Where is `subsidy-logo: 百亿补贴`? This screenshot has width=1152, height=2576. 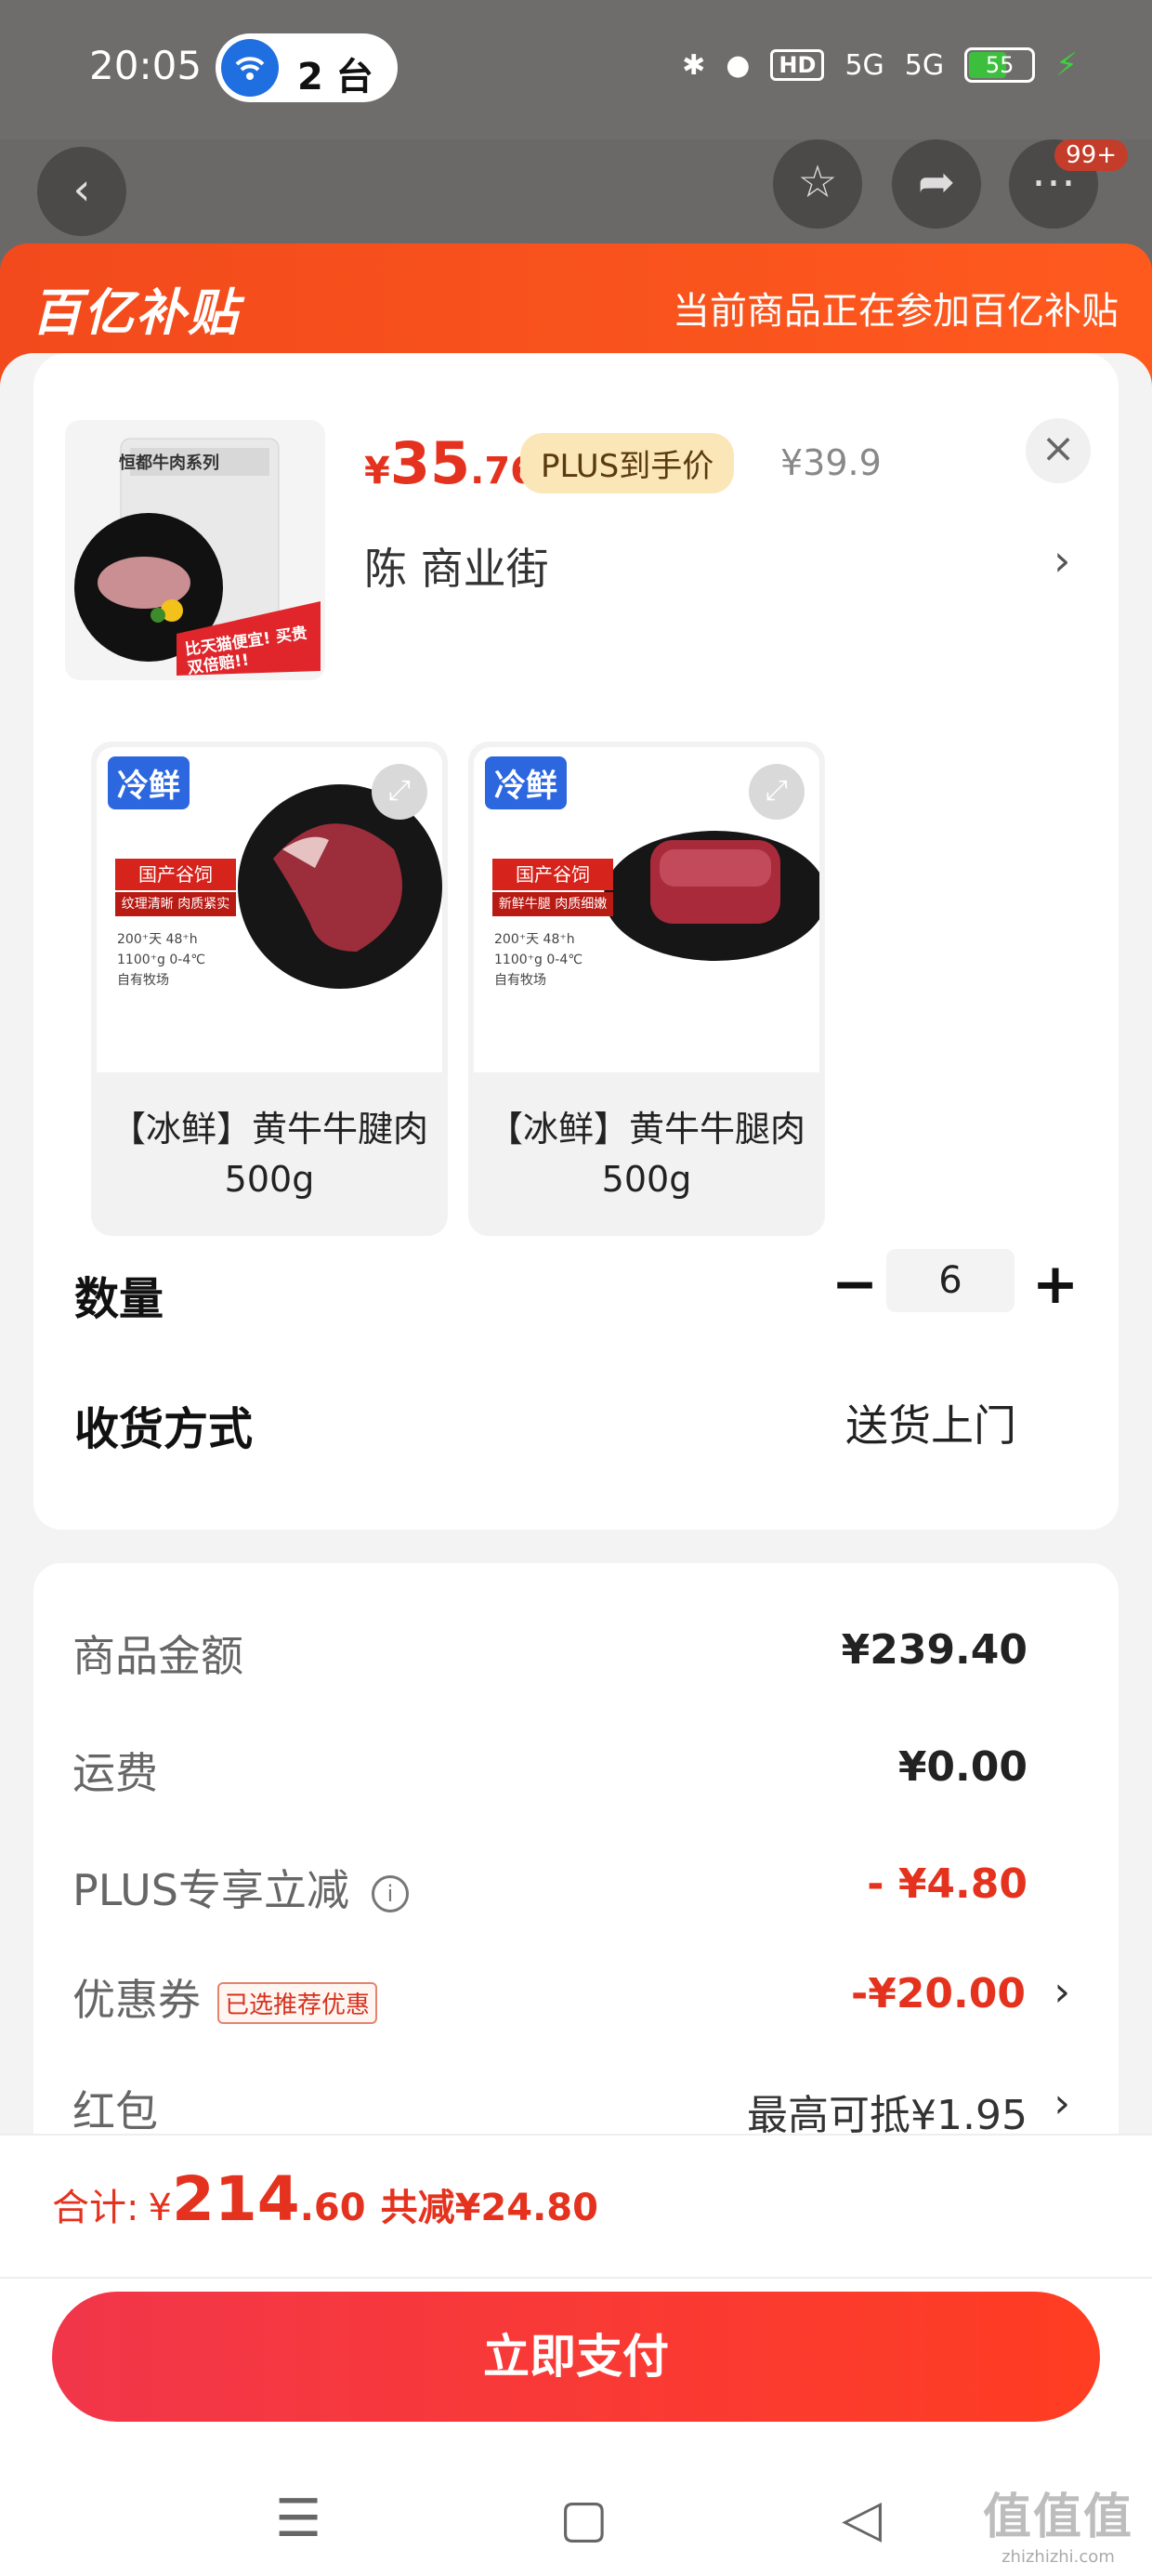 subsidy-logo: 百亿补贴 is located at coordinates (136, 312).